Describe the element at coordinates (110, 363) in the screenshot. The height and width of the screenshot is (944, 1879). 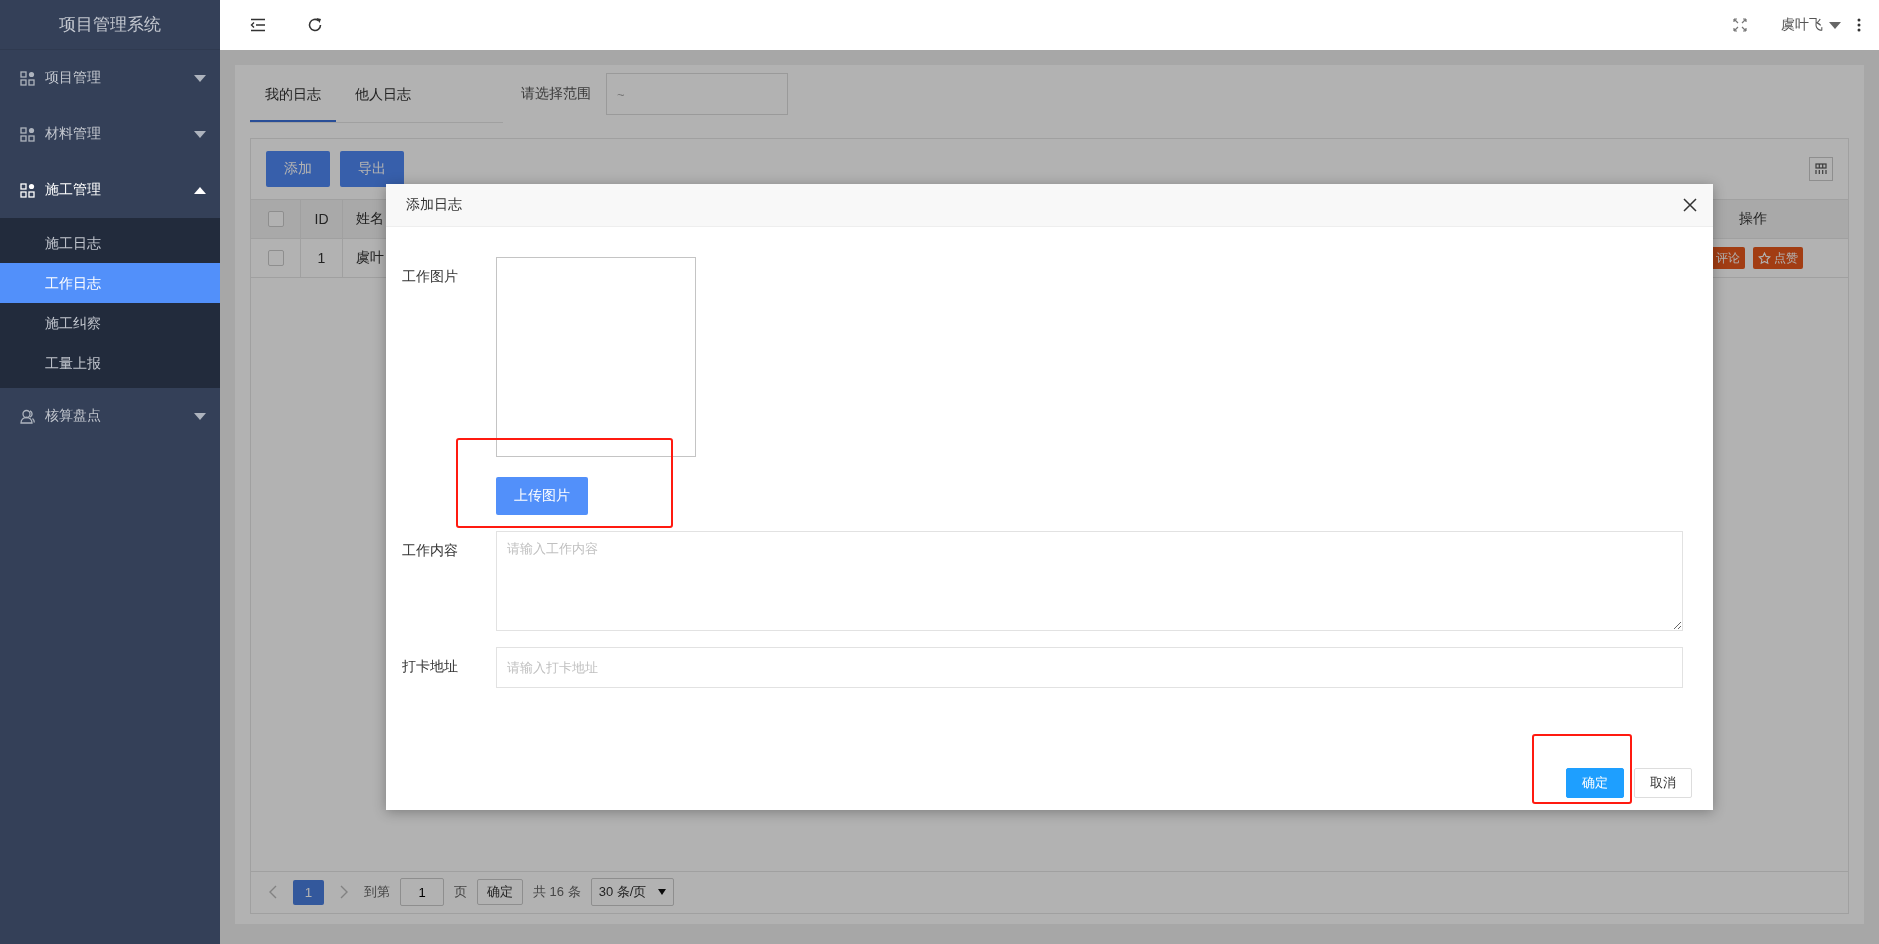
I see `submenu-item: 工量上报` at that location.